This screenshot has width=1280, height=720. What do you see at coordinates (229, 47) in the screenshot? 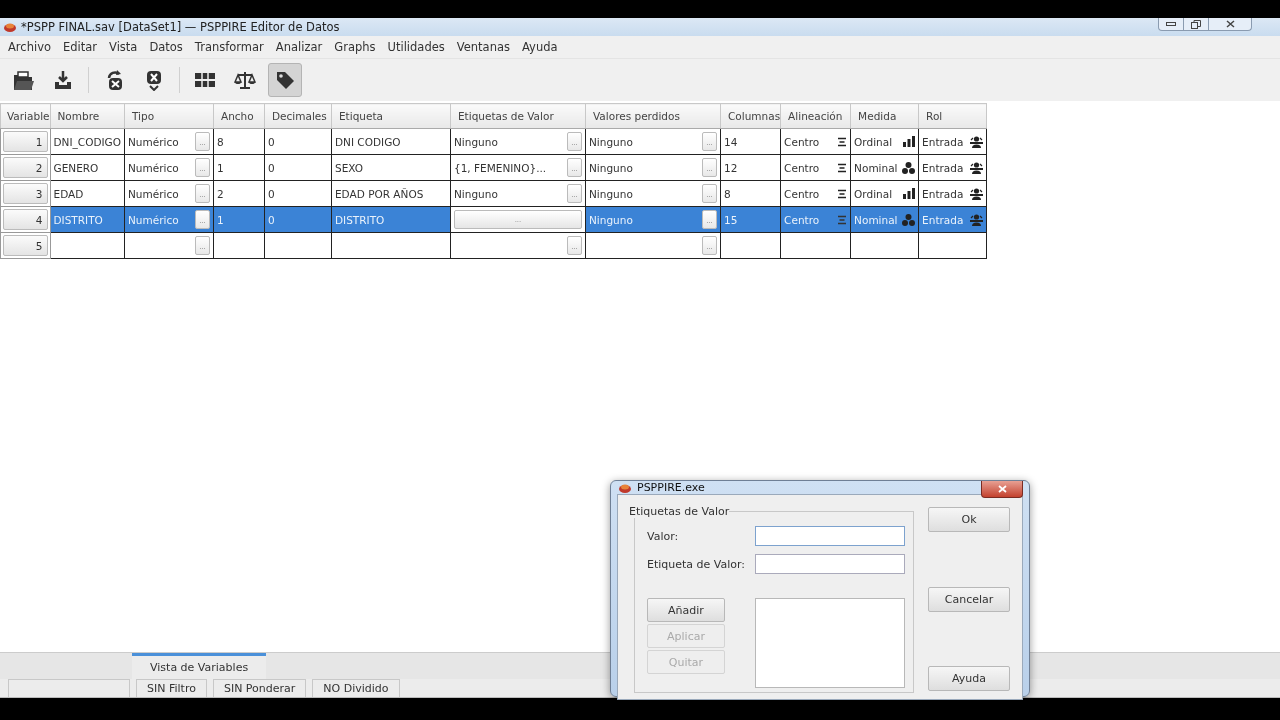
I see `menu-item: Transformar` at bounding box center [229, 47].